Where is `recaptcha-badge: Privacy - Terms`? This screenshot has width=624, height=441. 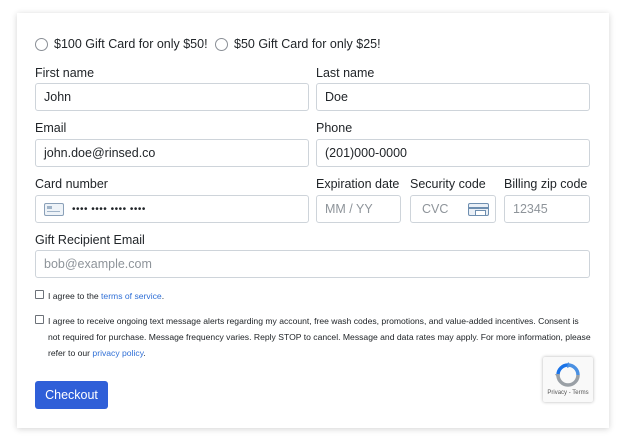 recaptcha-badge: Privacy - Terms is located at coordinates (568, 379).